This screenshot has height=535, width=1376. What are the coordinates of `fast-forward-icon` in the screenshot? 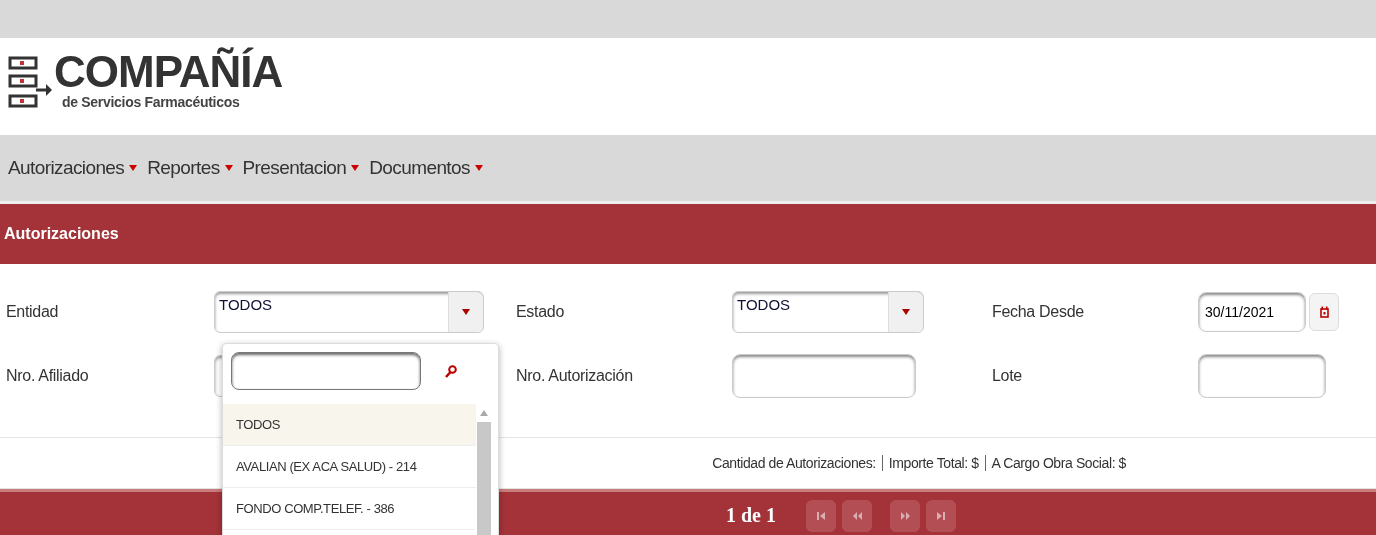 It's located at (905, 515).